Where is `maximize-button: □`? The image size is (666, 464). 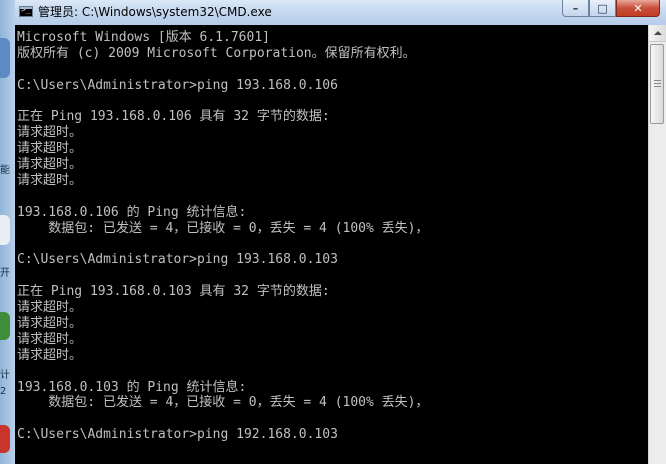
maximize-button: □ is located at coordinates (602, 8).